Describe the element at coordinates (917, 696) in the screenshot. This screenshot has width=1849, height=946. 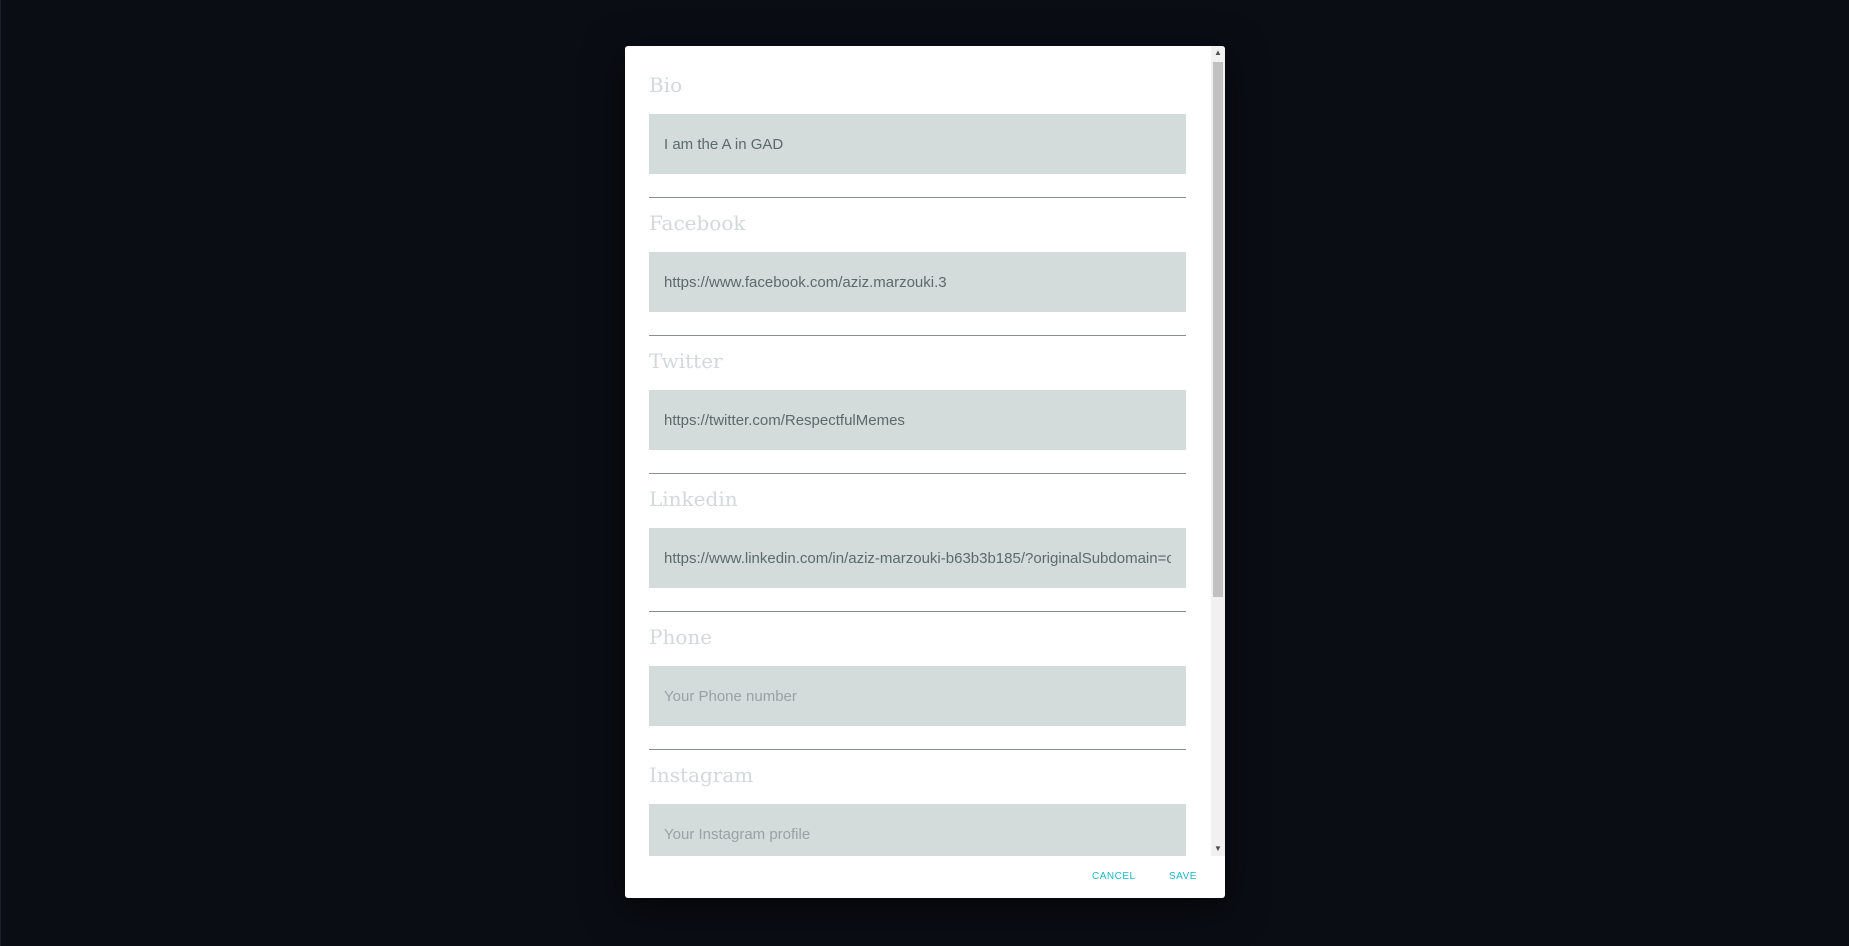
I see `phone-input` at that location.